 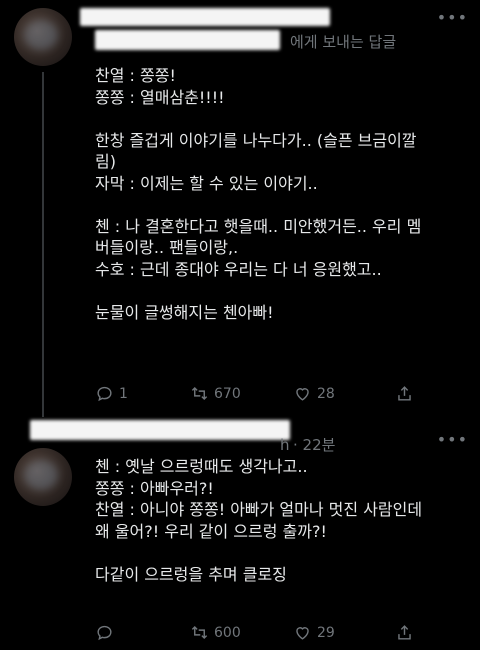 I want to click on action-bar: 600 29, so click(x=265, y=636).